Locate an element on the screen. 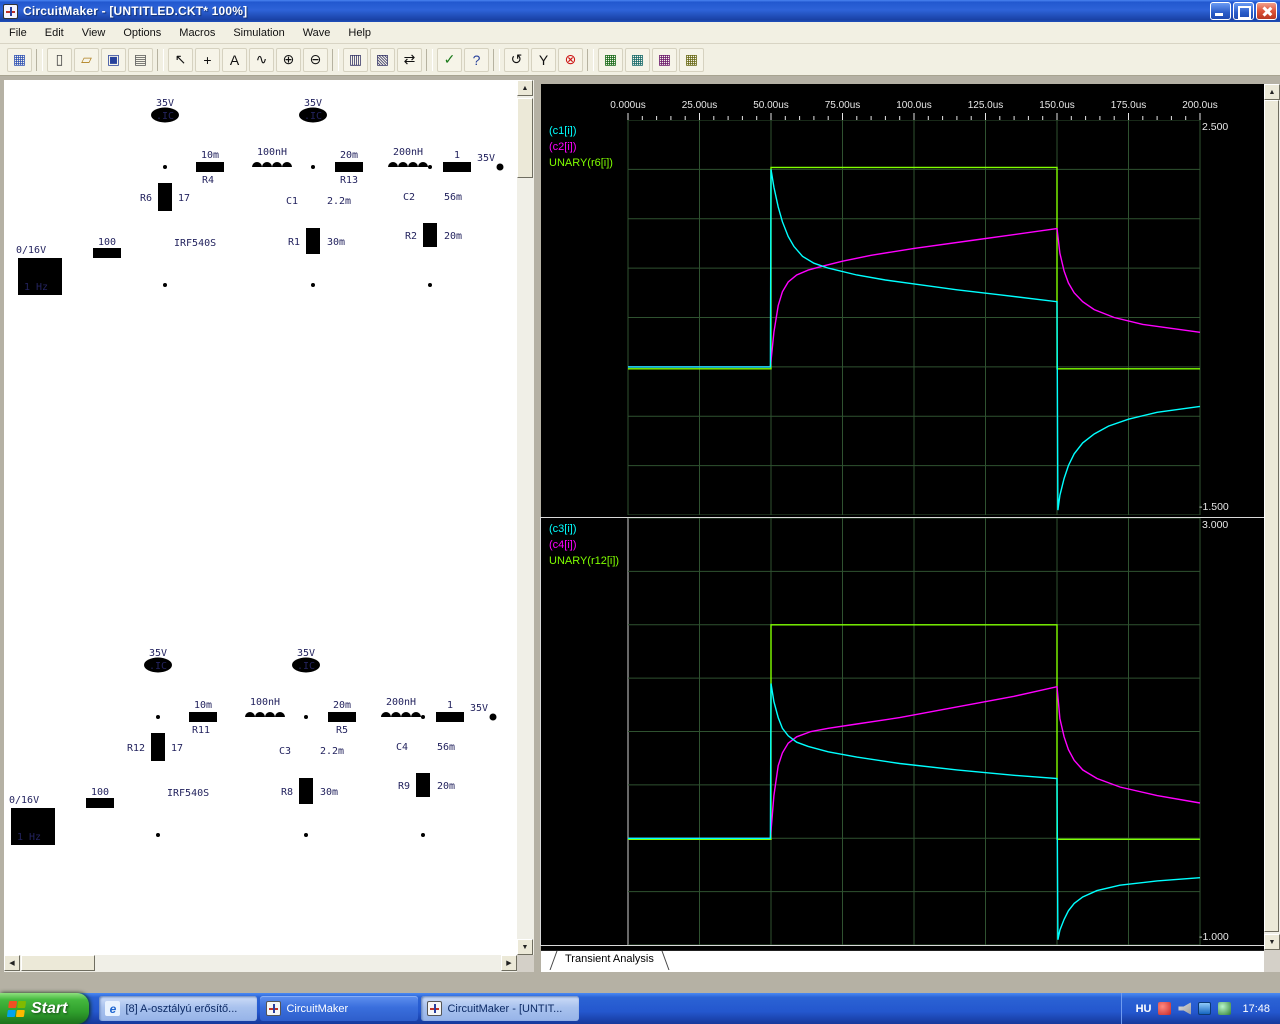 The image size is (1280, 1024). maximize-button is located at coordinates (1243, 11).